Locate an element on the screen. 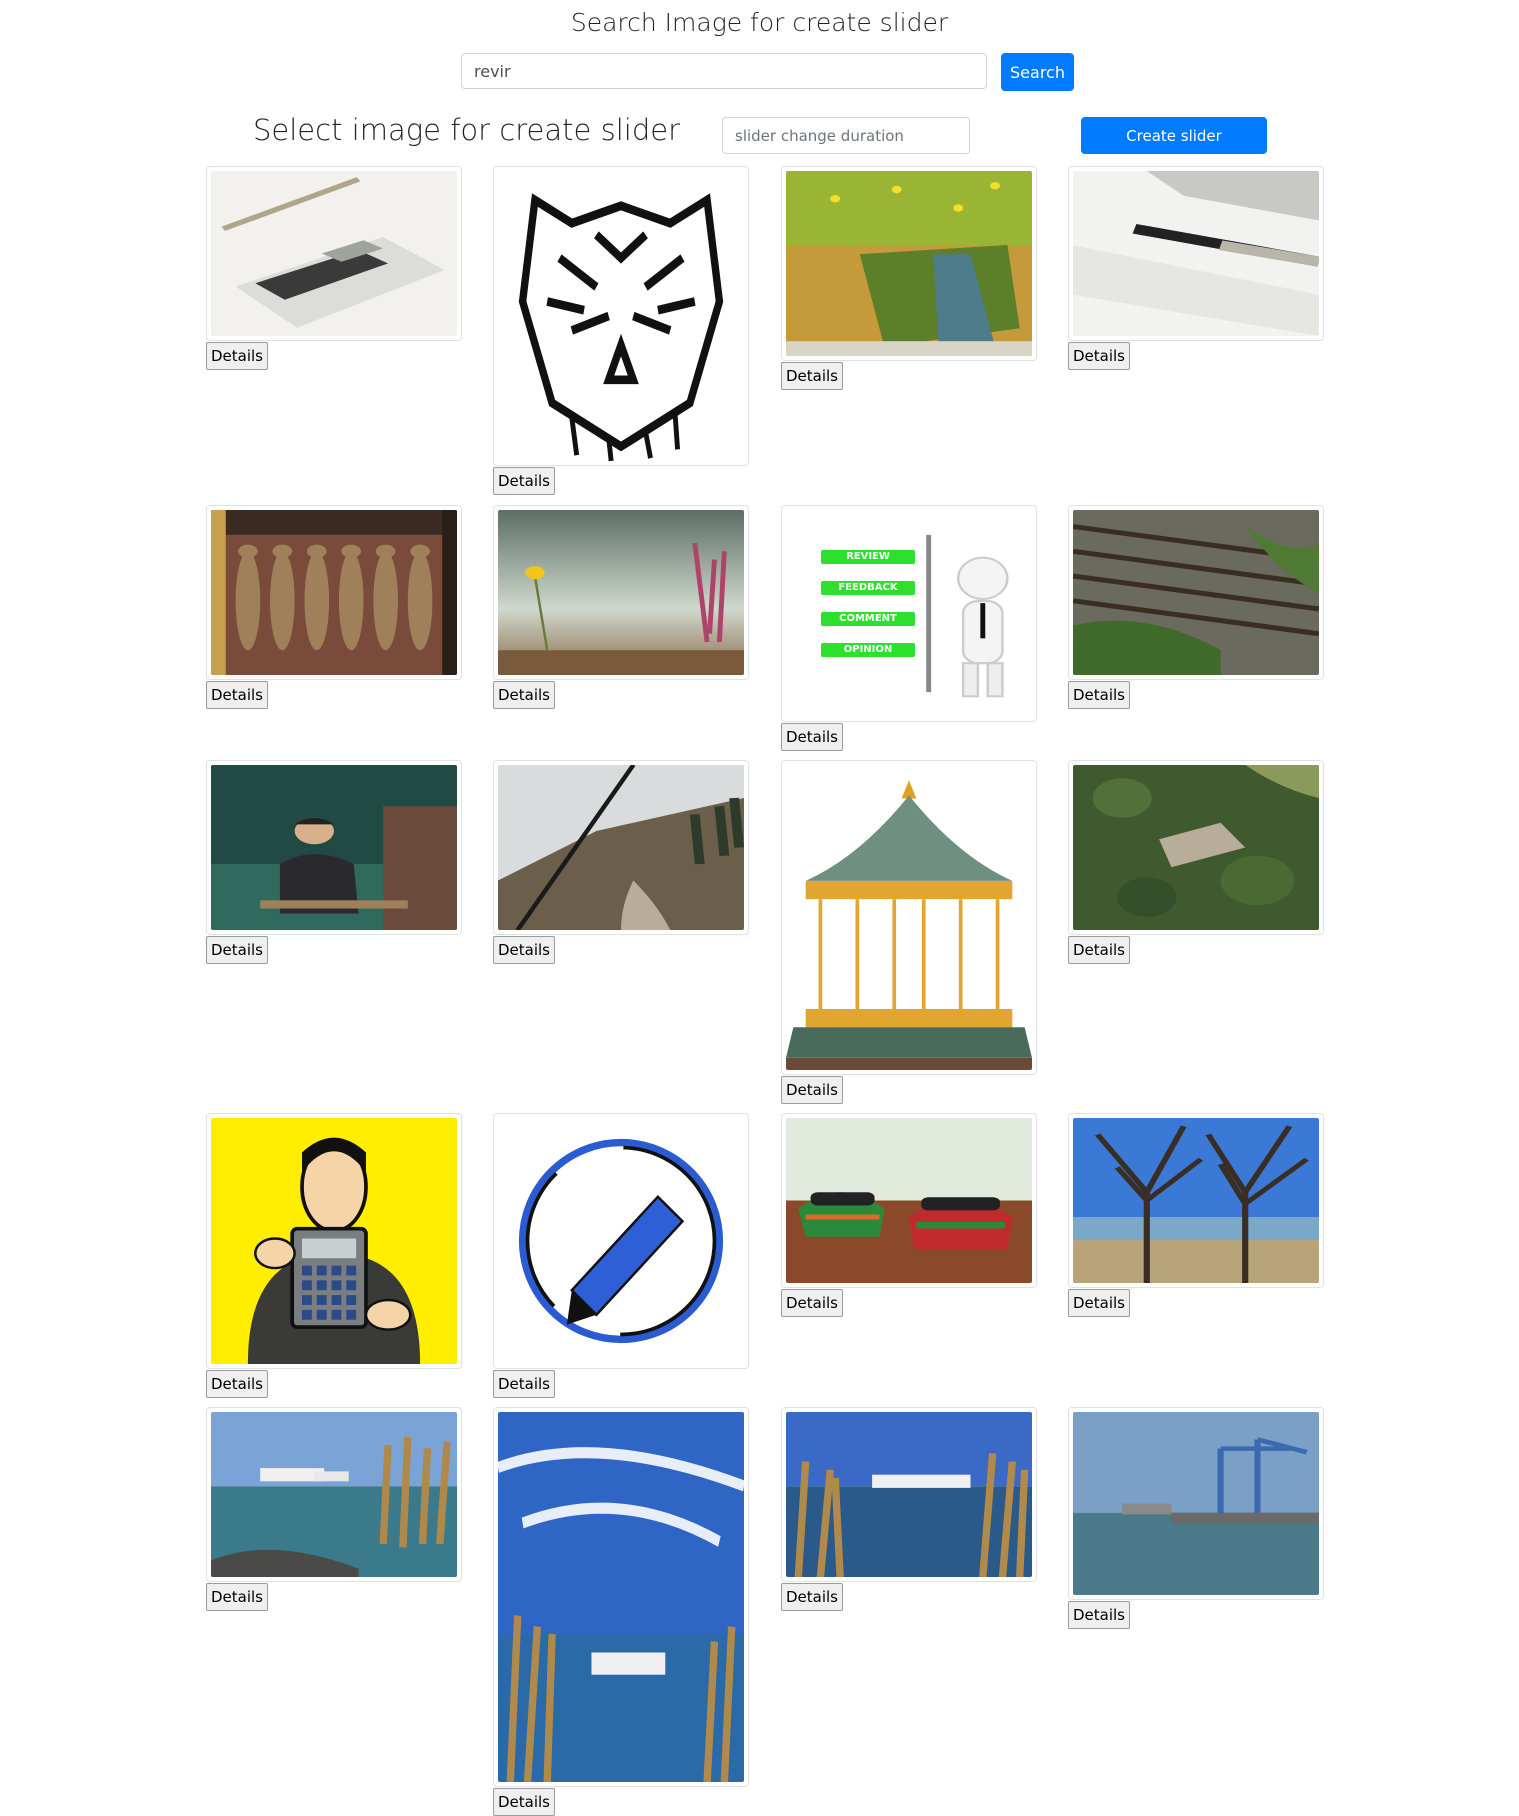 This screenshot has width=1519, height=1816. signpost-label: OPINION is located at coordinates (868, 650).